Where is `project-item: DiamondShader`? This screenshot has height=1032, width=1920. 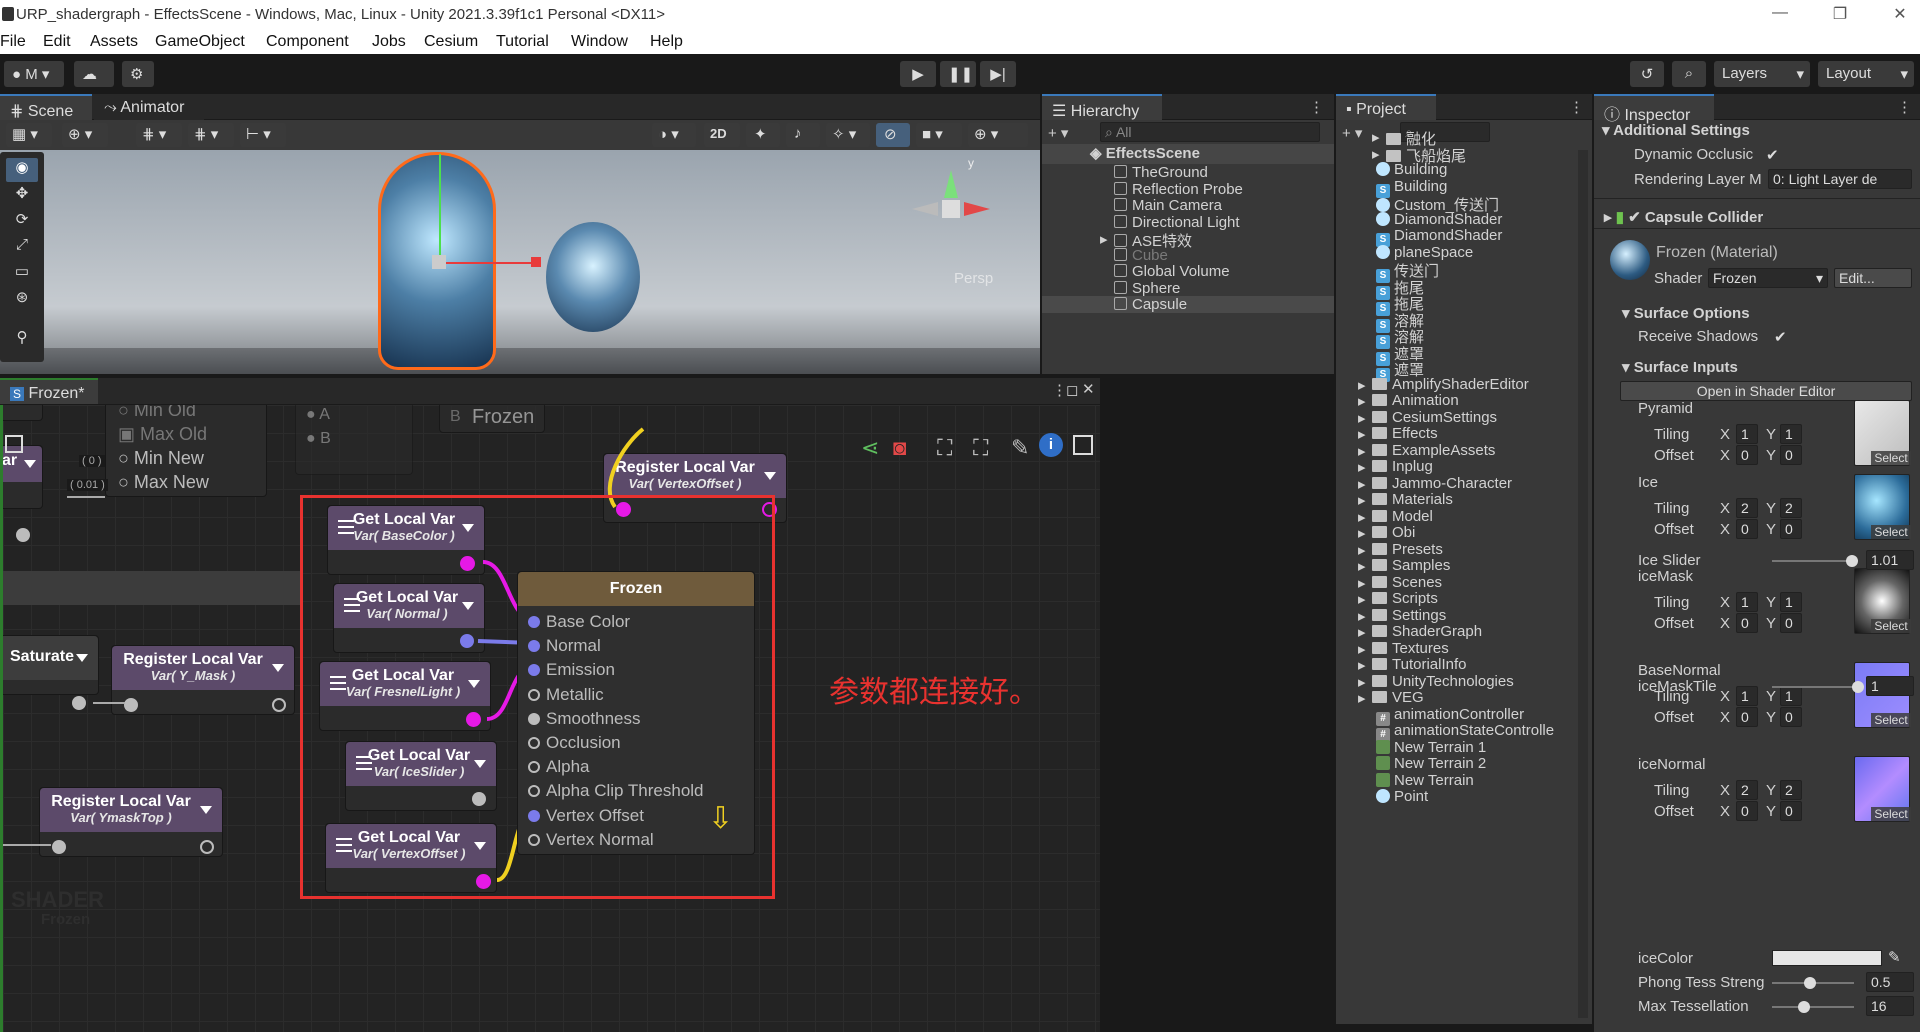 project-item: DiamondShader is located at coordinates (1419, 219).